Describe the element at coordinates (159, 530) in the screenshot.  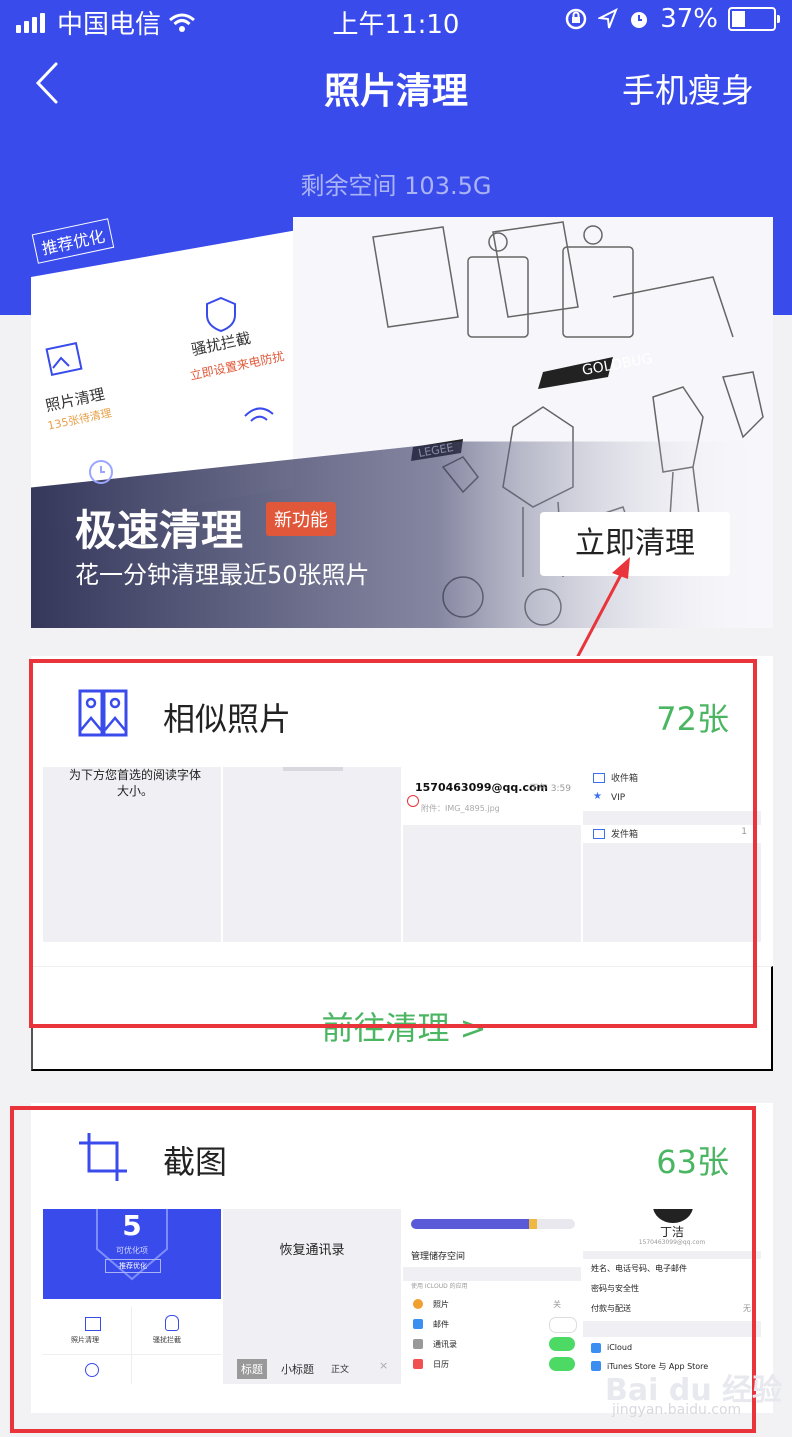
I see `banner-title: 极速清理` at that location.